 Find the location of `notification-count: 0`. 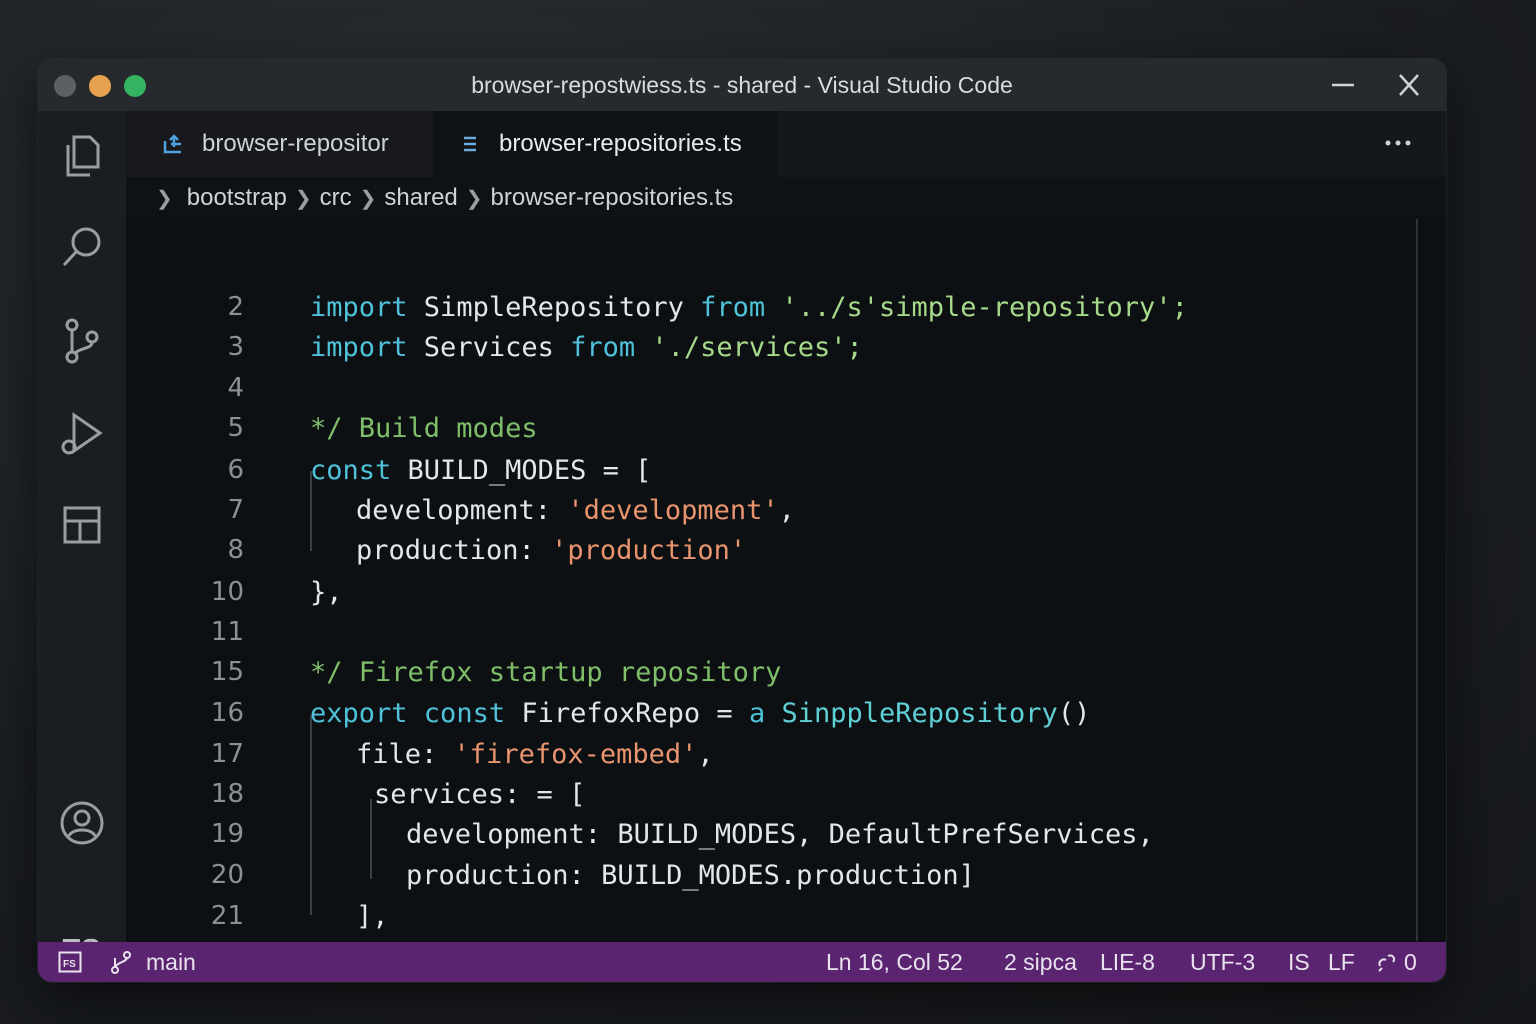

notification-count: 0 is located at coordinates (1410, 962).